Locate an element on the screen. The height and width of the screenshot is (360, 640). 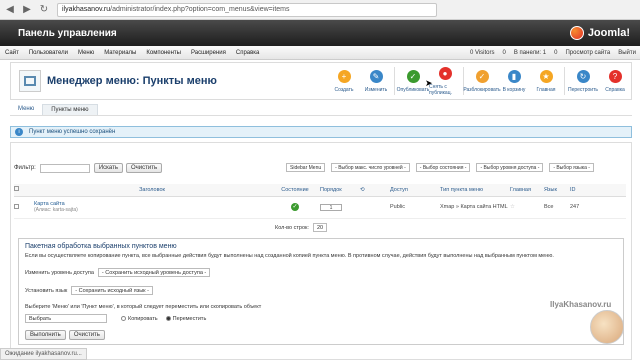
trash-icon: ▮ is located at coordinates (514, 76).